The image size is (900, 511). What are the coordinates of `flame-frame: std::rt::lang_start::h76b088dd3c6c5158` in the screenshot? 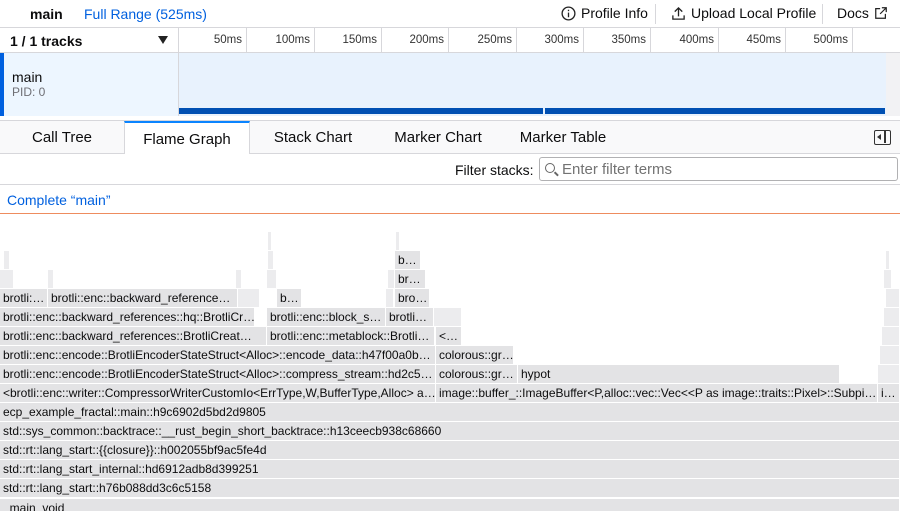 It's located at (450, 488).